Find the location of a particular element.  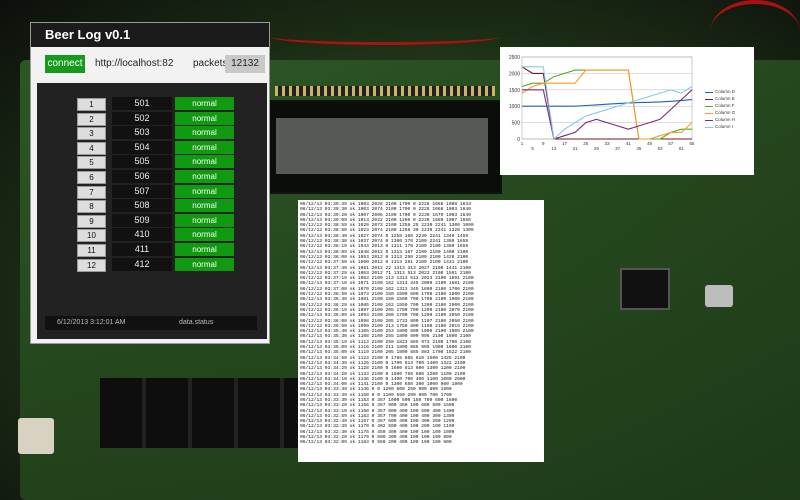

sensor-number-button: 11 is located at coordinates (91, 250).